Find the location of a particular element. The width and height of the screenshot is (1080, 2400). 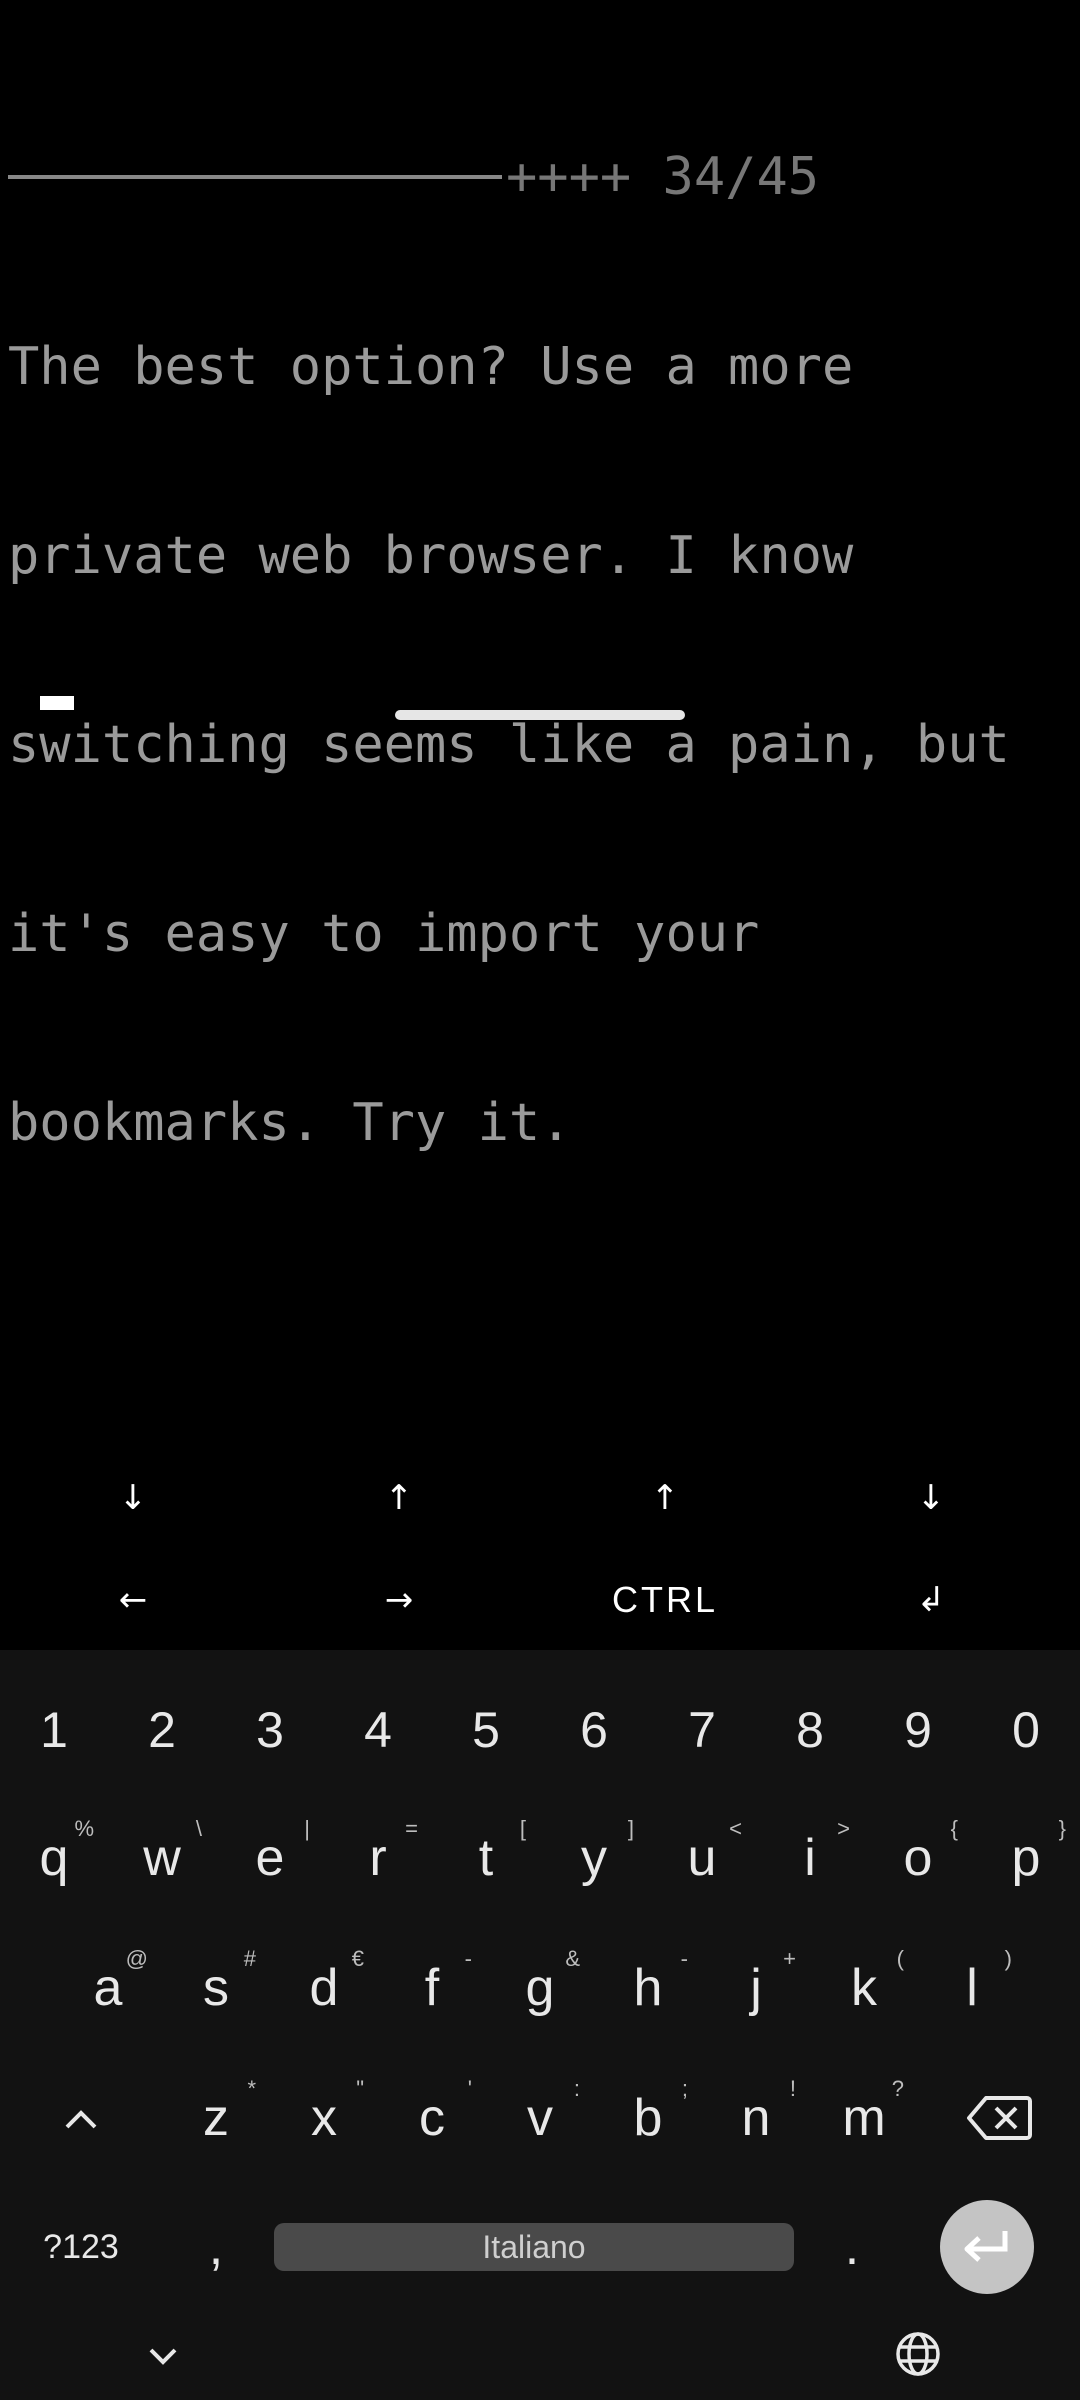

key-label: y is located at coordinates (594, 1858).